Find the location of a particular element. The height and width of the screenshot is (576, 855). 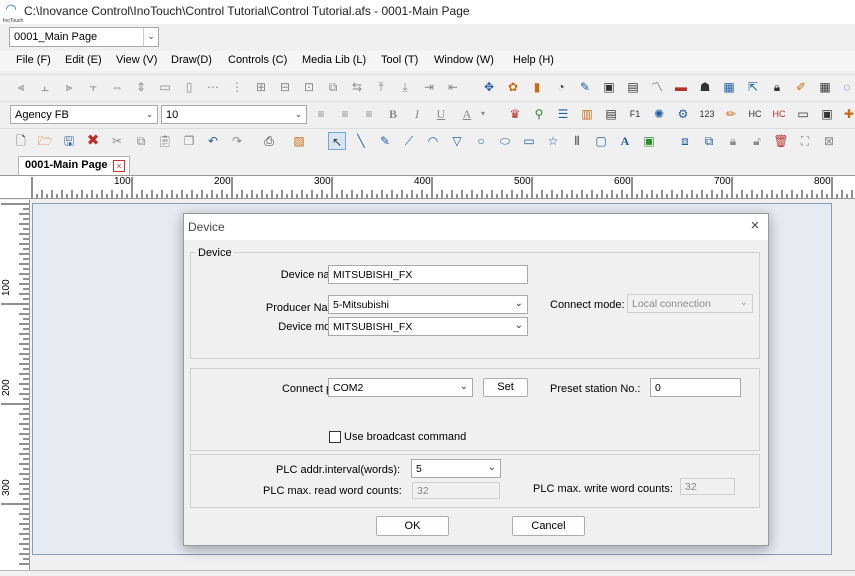

bring-front-icon: ⤒ is located at coordinates (381, 87).